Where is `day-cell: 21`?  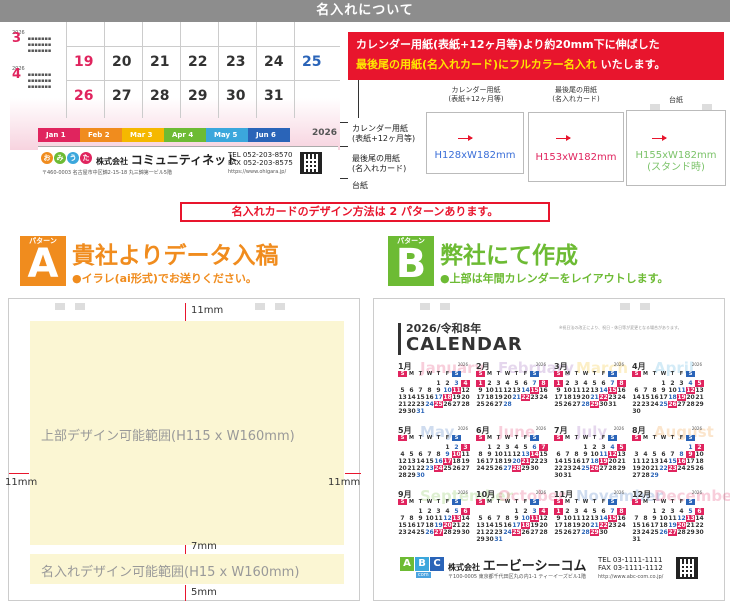 day-cell: 21 is located at coordinates (690, 525).